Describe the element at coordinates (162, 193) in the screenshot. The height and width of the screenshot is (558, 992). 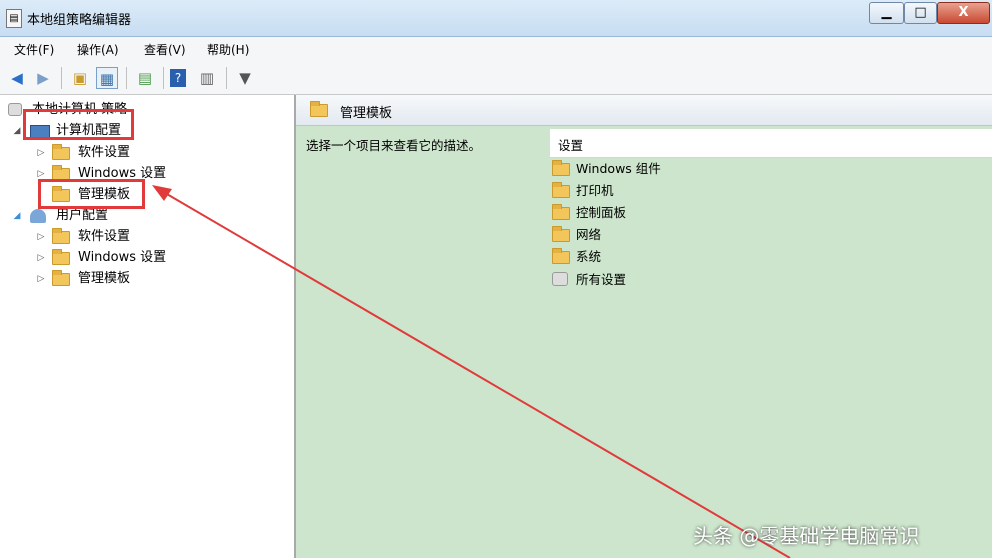
I see `annotation-arrow-head` at that location.